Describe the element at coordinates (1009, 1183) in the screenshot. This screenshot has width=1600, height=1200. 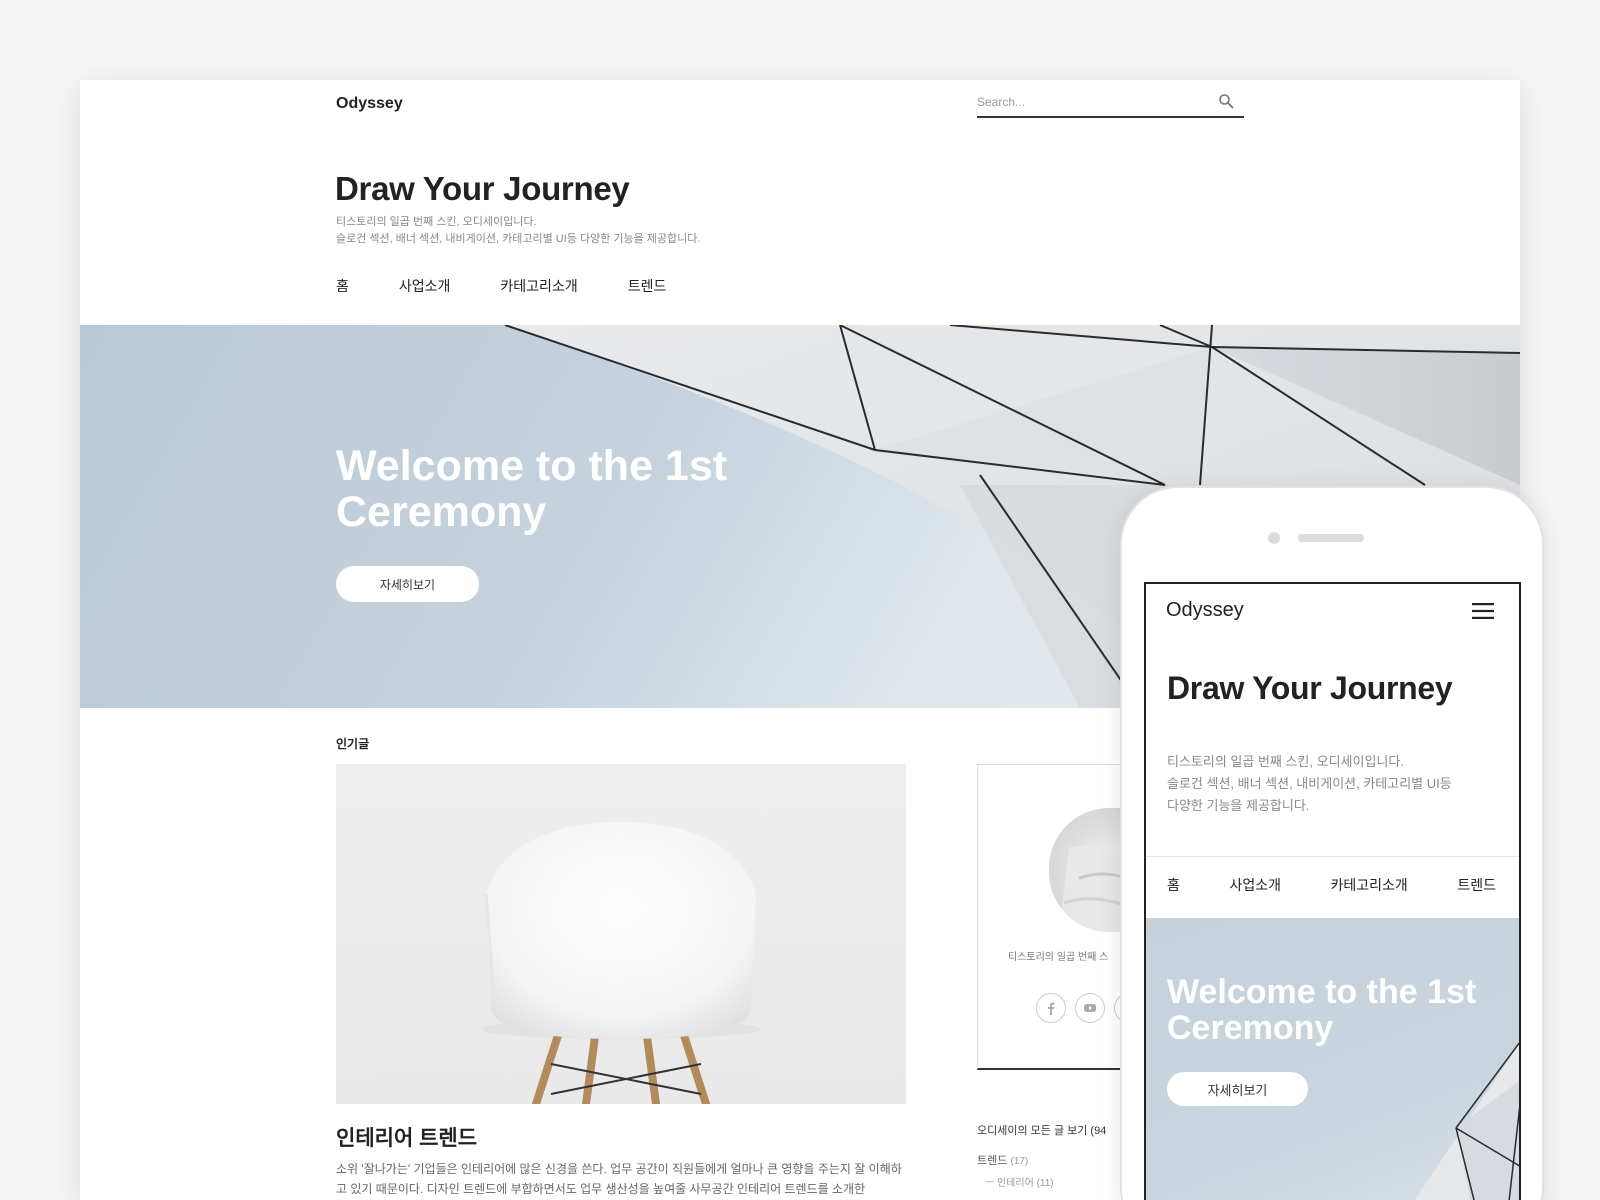
I see `category-name: ㅡ 인테리어` at that location.